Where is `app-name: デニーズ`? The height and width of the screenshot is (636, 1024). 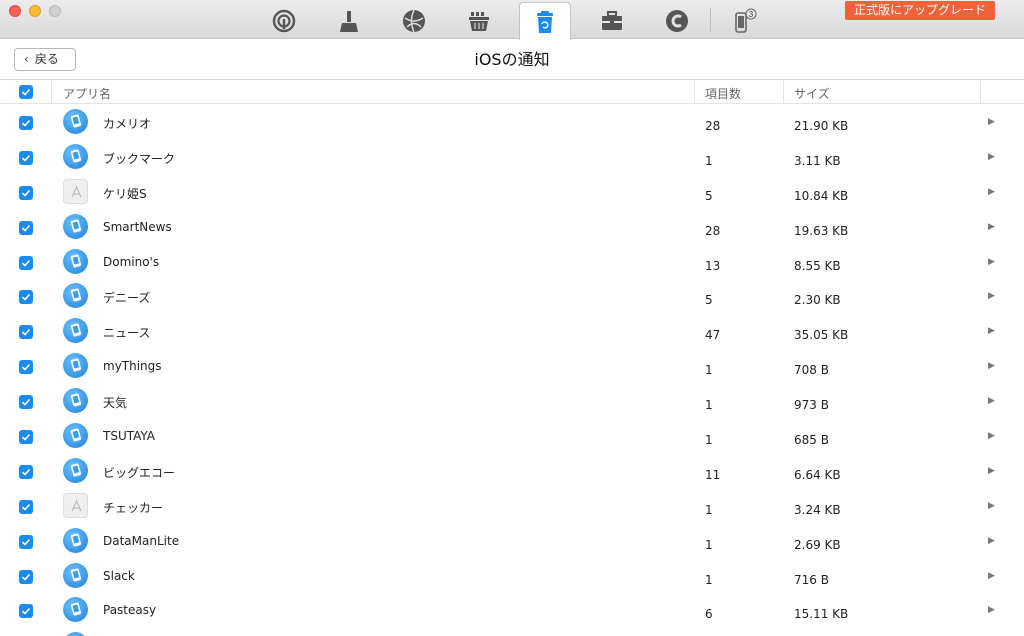 app-name: デニーズ is located at coordinates (127, 298).